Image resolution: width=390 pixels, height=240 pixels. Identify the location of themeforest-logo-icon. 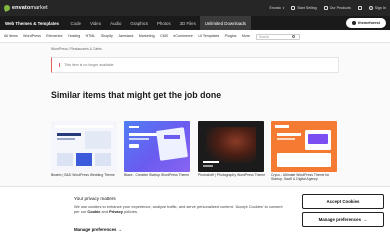
(354, 23).